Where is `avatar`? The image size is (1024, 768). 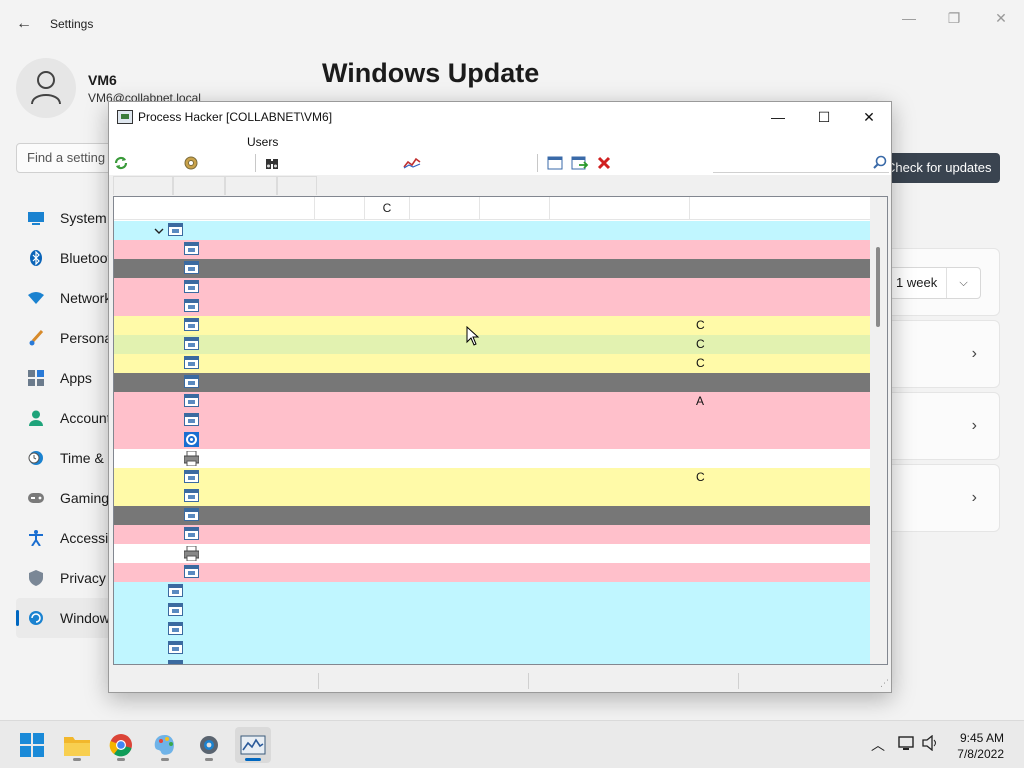
avatar is located at coordinates (46, 88).